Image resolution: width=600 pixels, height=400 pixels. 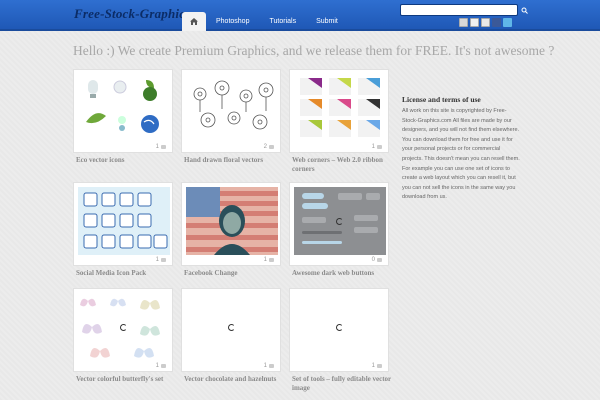 What do you see at coordinates (232, 21) in the screenshot?
I see `nav-photoshop: Photoshop` at bounding box center [232, 21].